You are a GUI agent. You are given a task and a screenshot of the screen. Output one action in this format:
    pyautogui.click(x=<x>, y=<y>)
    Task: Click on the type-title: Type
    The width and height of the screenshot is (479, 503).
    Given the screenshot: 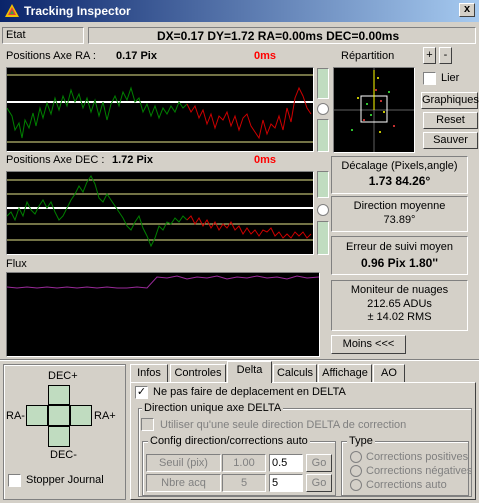 What is the action you would take?
    pyautogui.click(x=361, y=441)
    